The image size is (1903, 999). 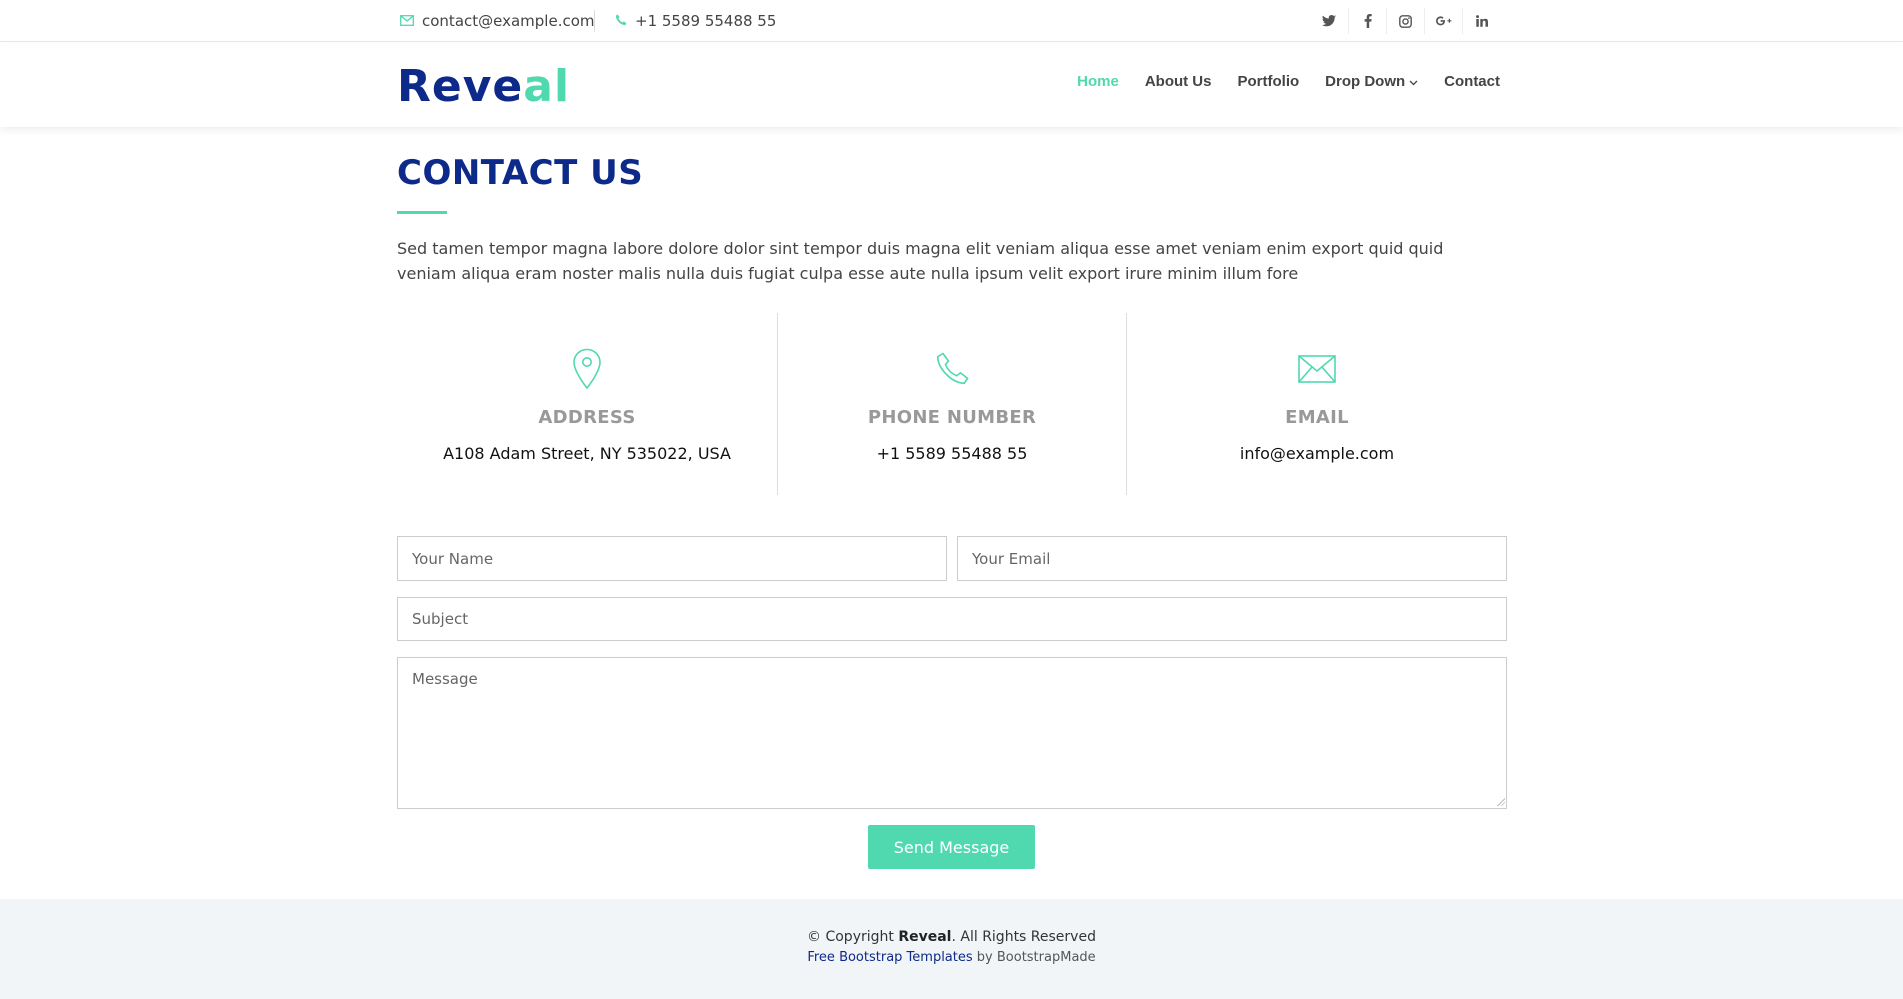 I want to click on logo: Reveal, so click(x=483, y=86).